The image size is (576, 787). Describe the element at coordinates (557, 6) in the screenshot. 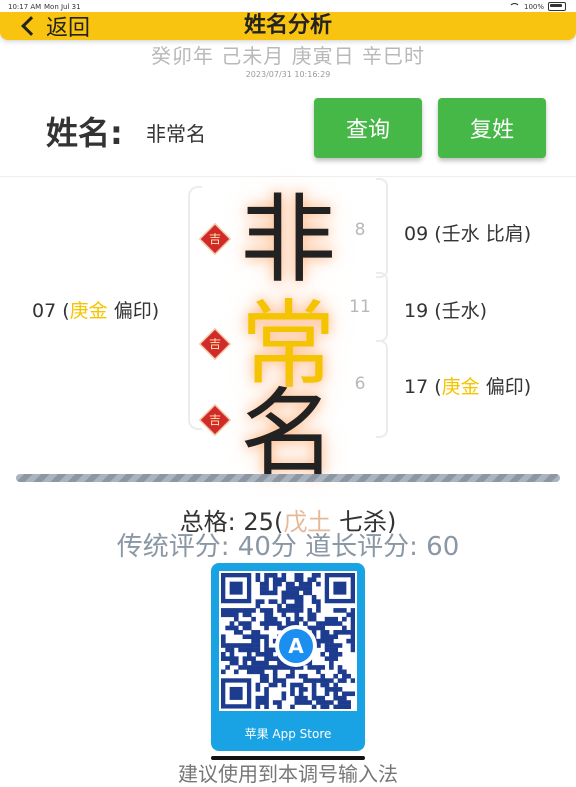

I see `battery-icon` at that location.